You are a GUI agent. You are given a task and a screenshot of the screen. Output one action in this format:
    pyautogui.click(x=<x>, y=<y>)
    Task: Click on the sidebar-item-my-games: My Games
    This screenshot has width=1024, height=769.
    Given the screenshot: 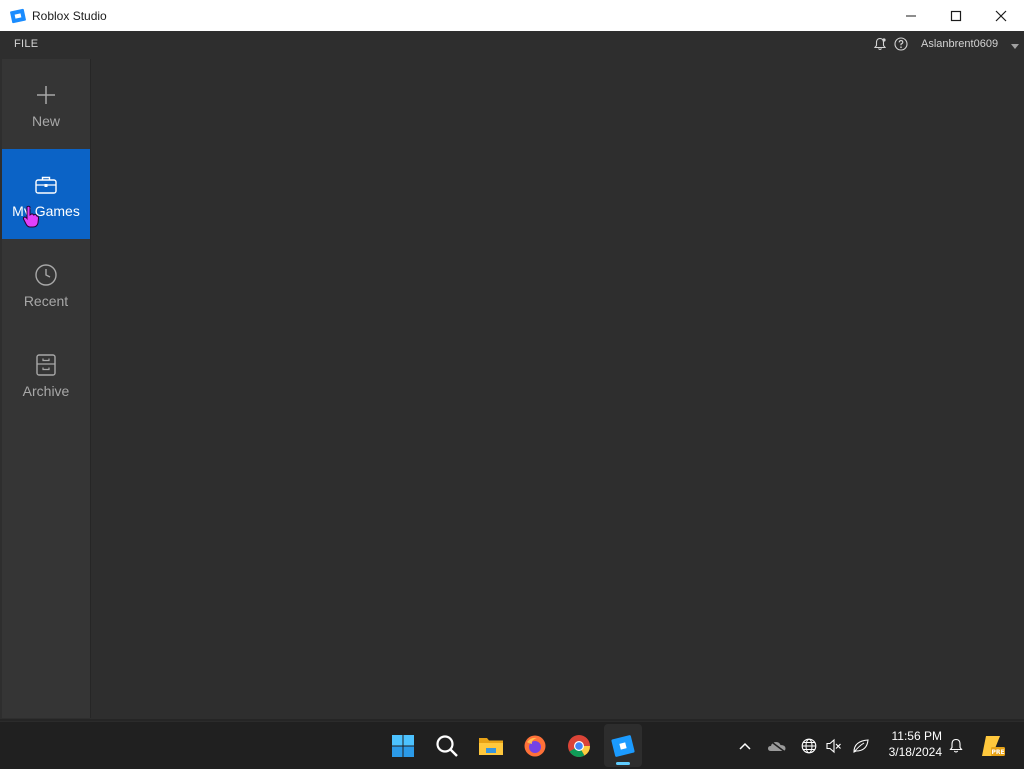 What is the action you would take?
    pyautogui.click(x=46, y=194)
    